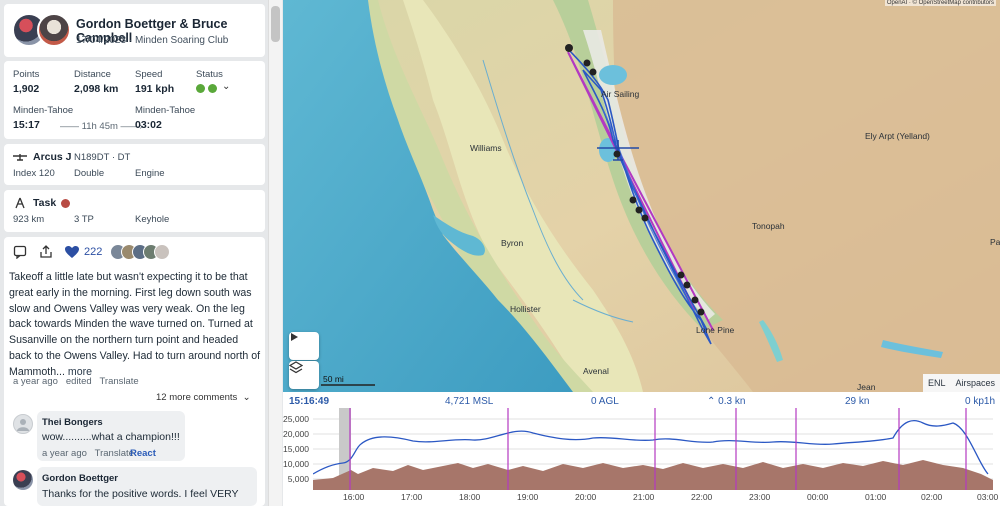 This screenshot has height=506, width=1000. What do you see at coordinates (45, 203) in the screenshot?
I see `task-label: Task` at bounding box center [45, 203].